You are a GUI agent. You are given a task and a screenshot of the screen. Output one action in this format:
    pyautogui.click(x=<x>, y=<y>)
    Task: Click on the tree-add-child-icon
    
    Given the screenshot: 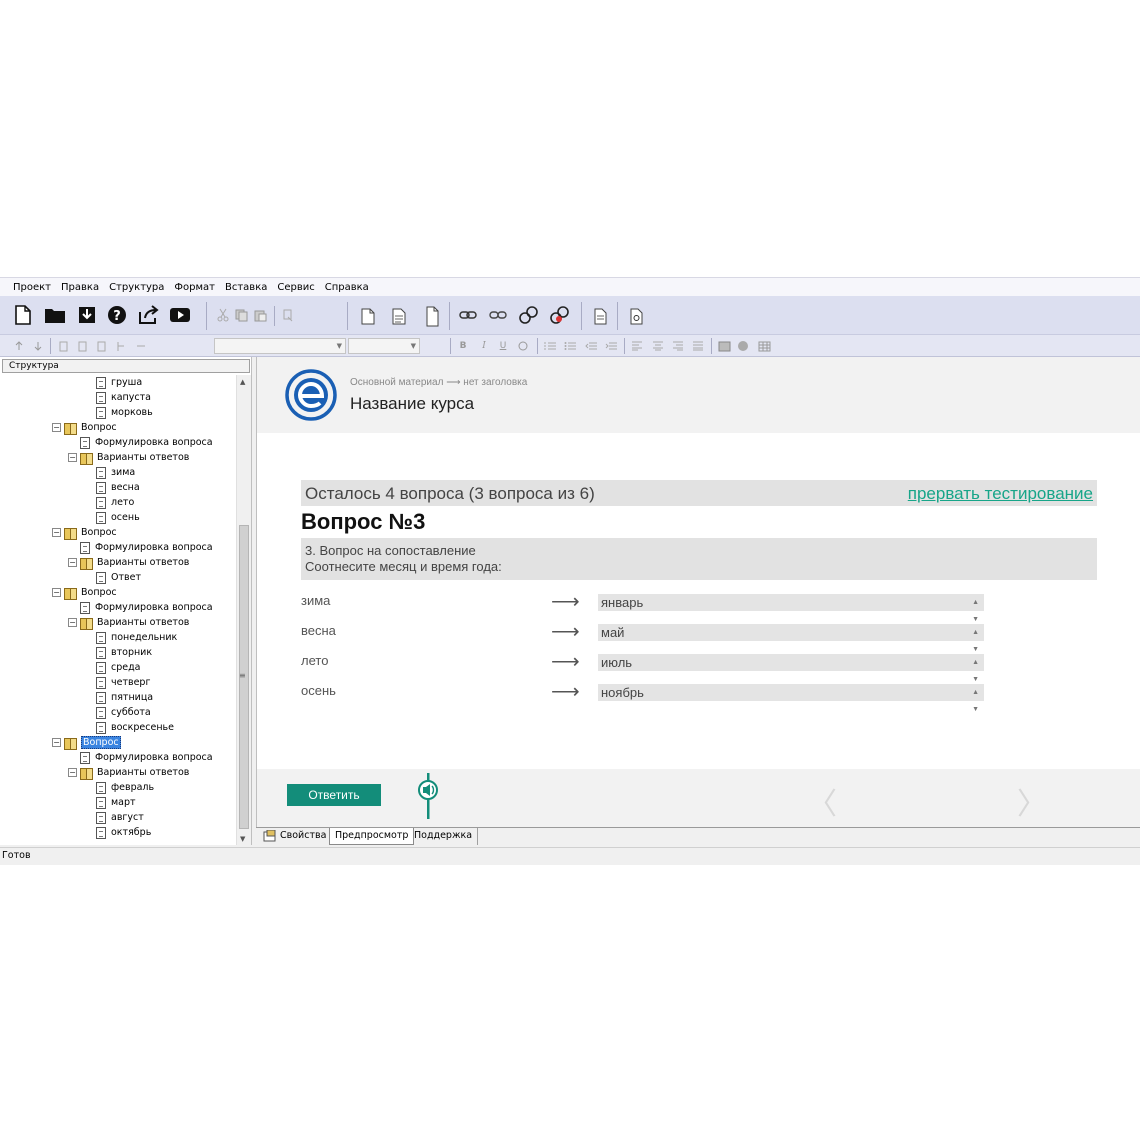 What is the action you would take?
    pyautogui.click(x=83, y=346)
    